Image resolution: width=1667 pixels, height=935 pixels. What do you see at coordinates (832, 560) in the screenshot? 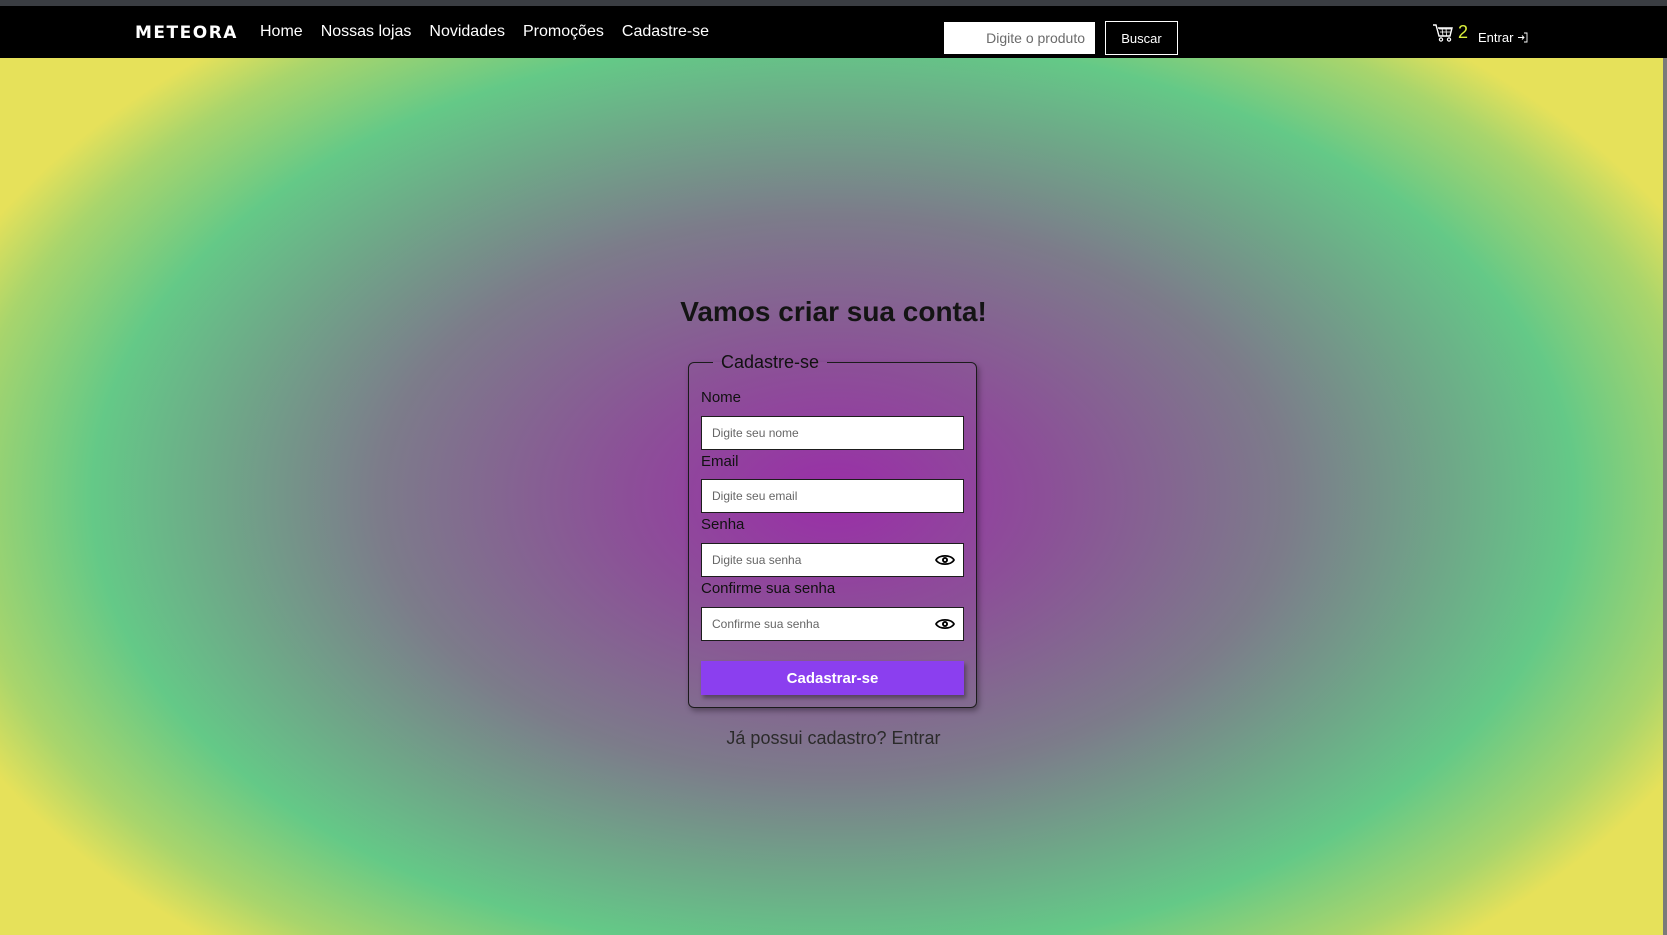
I see `password-input` at bounding box center [832, 560].